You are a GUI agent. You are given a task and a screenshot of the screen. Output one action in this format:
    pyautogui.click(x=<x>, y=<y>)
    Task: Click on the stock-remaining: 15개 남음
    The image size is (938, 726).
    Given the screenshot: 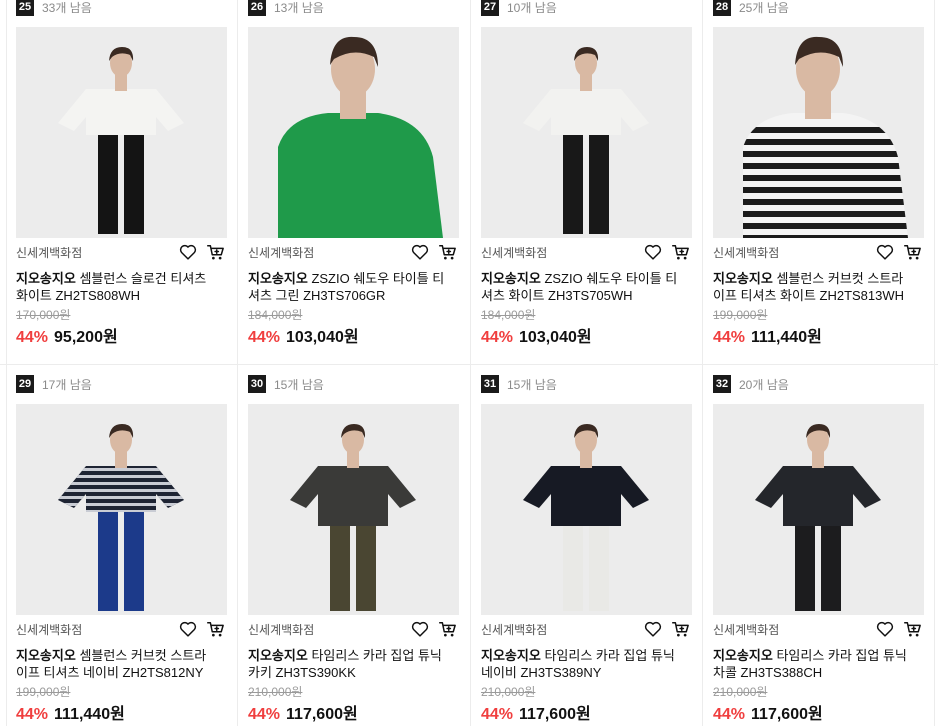 What is the action you would take?
    pyautogui.click(x=299, y=384)
    